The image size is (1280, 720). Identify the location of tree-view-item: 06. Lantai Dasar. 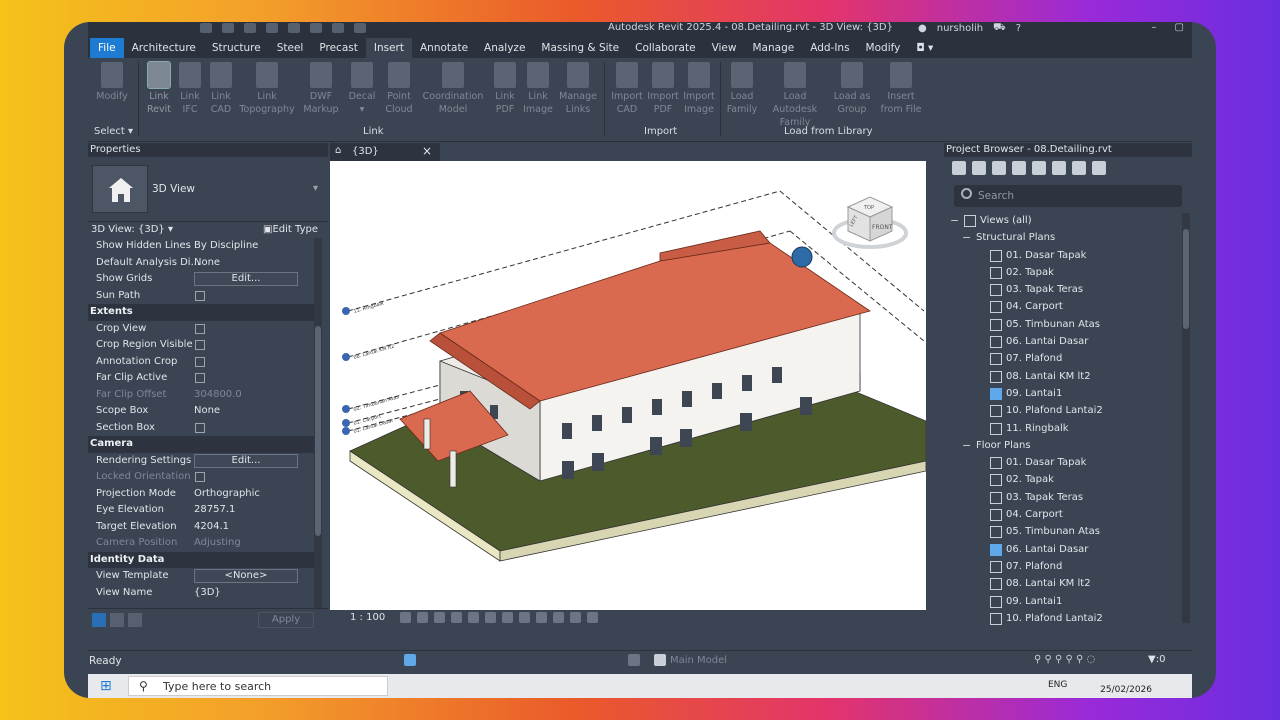
(1062, 550).